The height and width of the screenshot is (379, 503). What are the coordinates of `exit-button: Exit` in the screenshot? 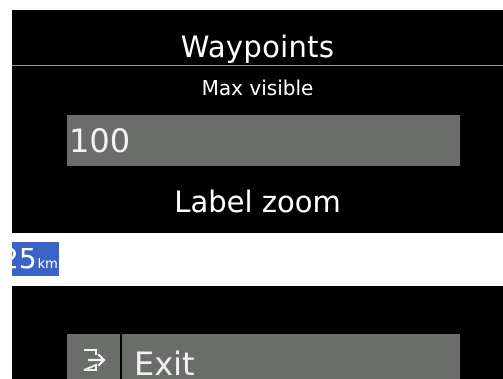 It's located at (263, 356).